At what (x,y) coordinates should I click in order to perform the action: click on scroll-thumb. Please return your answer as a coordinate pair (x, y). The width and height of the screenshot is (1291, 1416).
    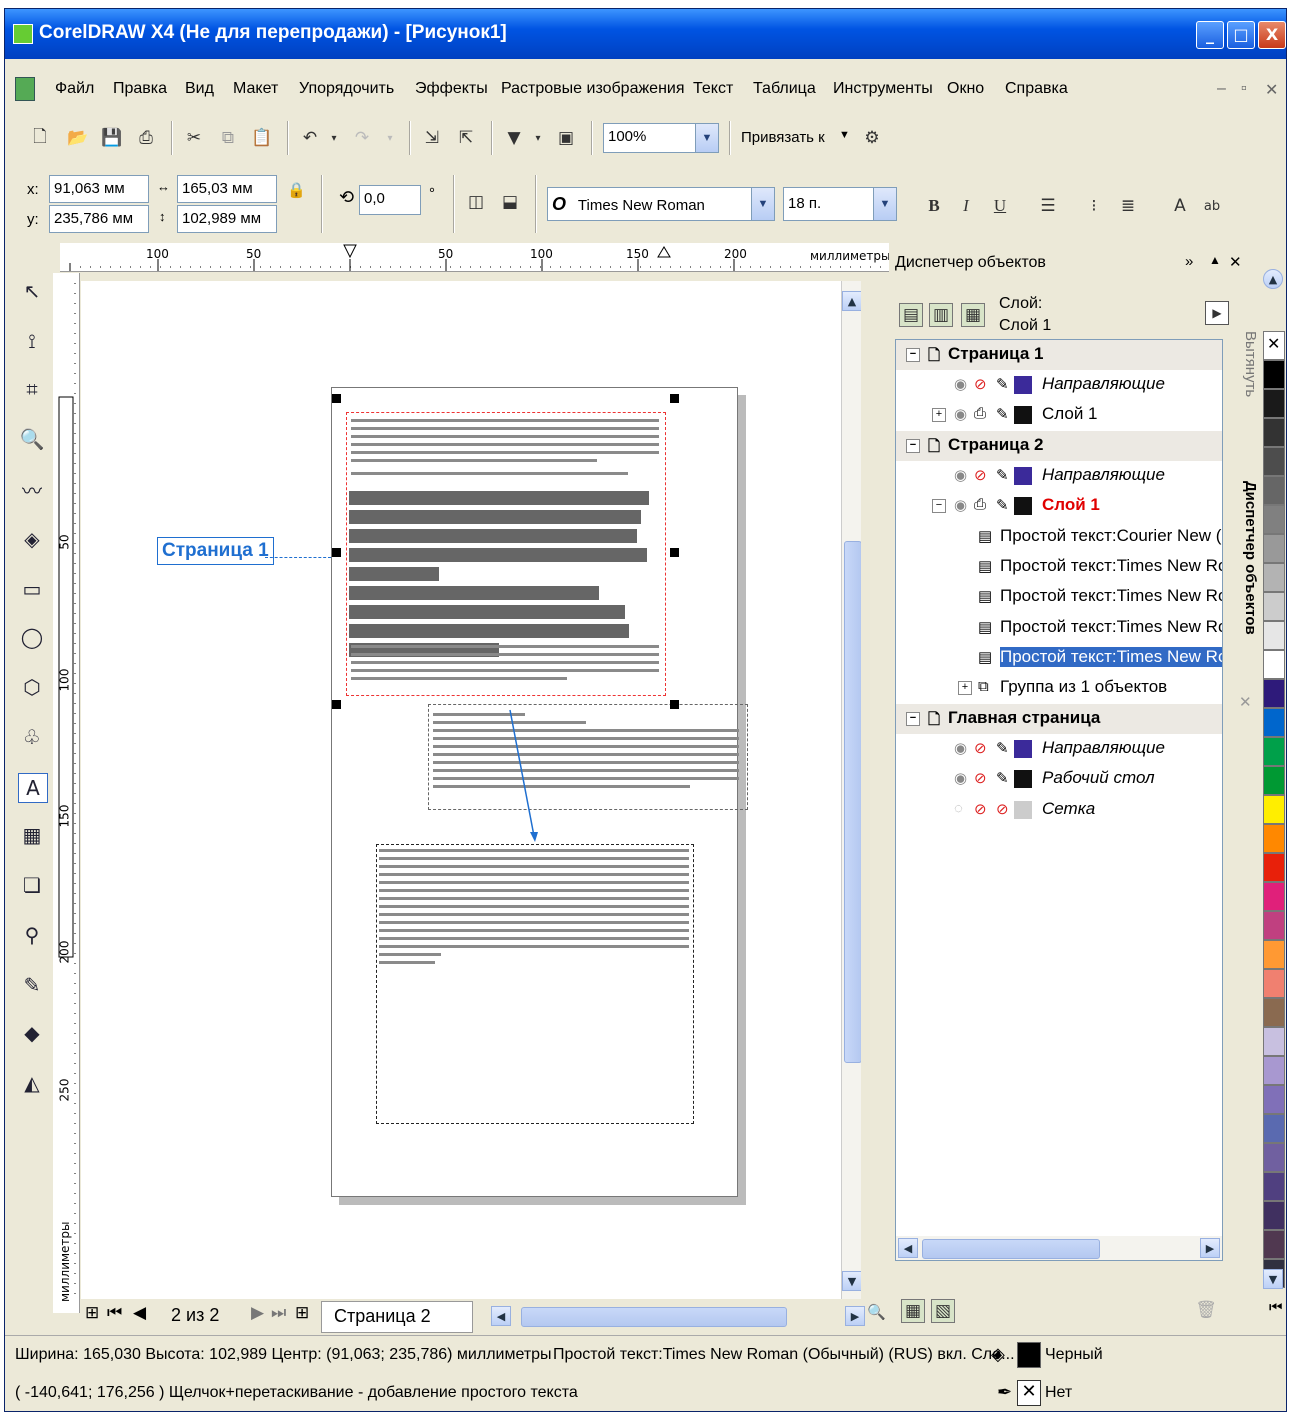
    Looking at the image, I should click on (852, 802).